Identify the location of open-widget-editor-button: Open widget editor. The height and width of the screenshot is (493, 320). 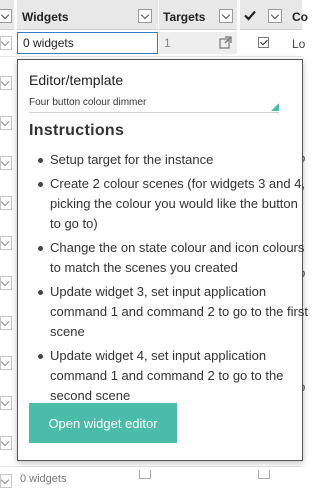
(103, 423).